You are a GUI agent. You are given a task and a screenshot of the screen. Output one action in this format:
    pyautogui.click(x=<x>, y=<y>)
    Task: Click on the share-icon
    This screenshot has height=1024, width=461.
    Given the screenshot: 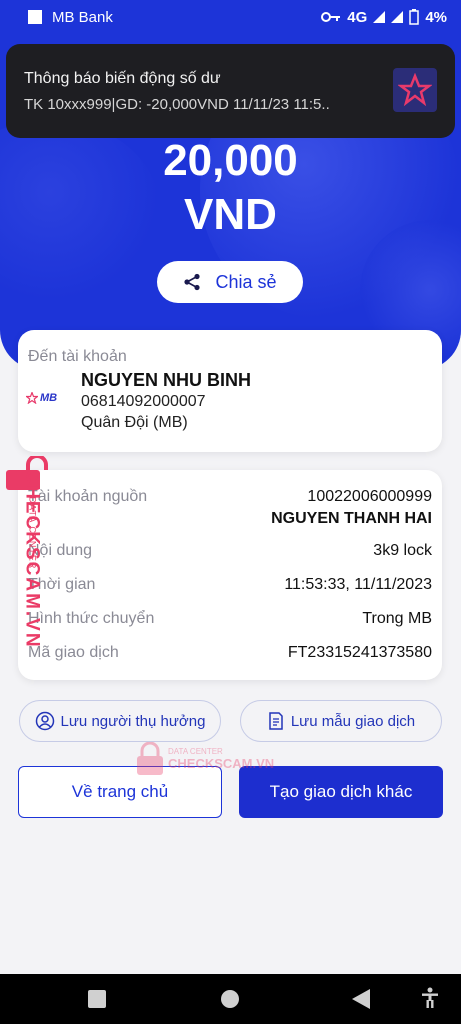 What is the action you would take?
    pyautogui.click(x=192, y=282)
    